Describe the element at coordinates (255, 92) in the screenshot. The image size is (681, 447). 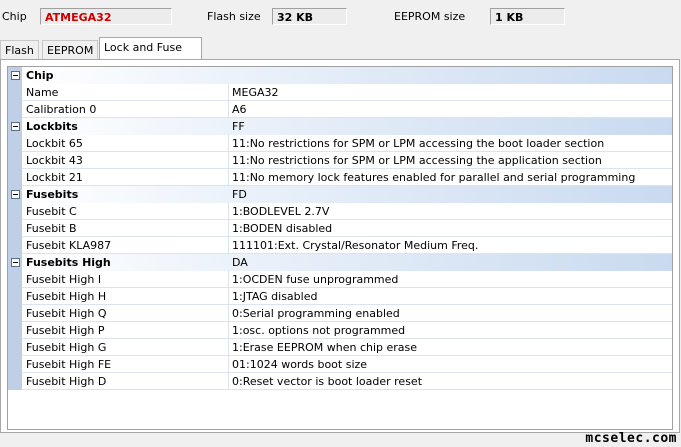
I see `property-value: MEGA32` at that location.